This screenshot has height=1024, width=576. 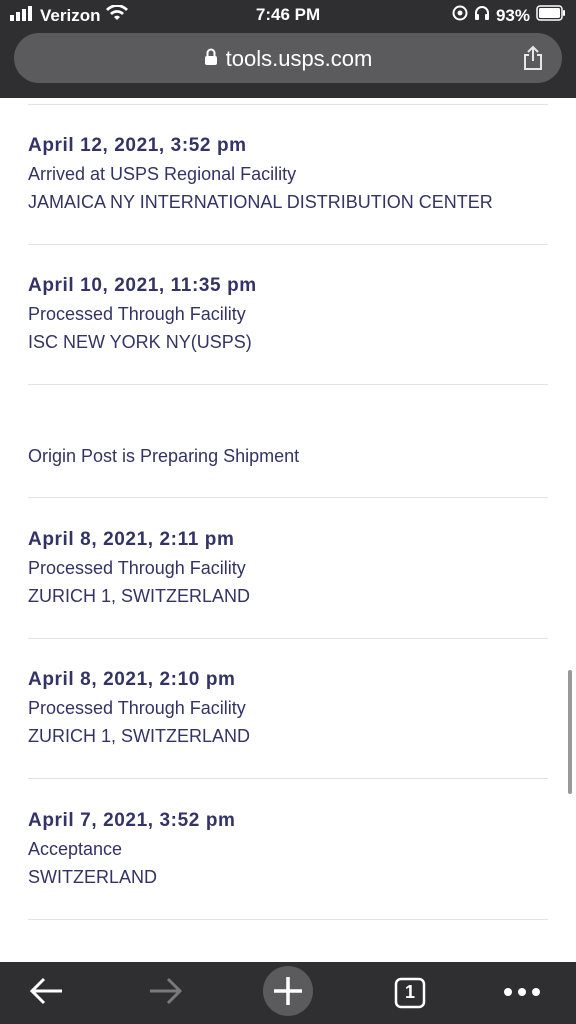 I want to click on new-tab-button, so click(x=288, y=993).